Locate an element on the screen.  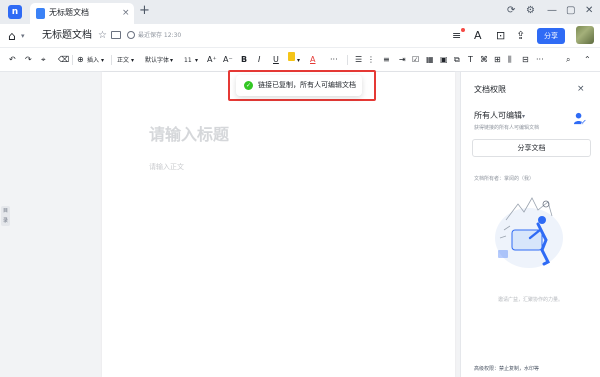
user-edit-icon is located at coordinates (579, 118).